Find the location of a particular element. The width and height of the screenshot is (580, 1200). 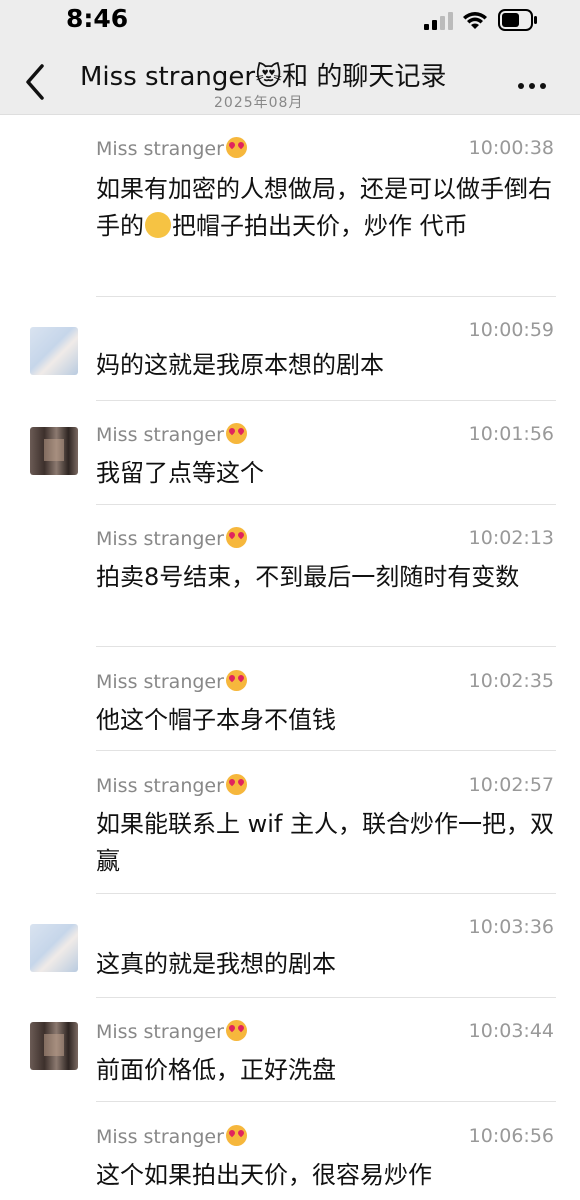

chat-header: Miss stranger😻和 的聊天记录 2025年08月 is located at coordinates (290, 79).